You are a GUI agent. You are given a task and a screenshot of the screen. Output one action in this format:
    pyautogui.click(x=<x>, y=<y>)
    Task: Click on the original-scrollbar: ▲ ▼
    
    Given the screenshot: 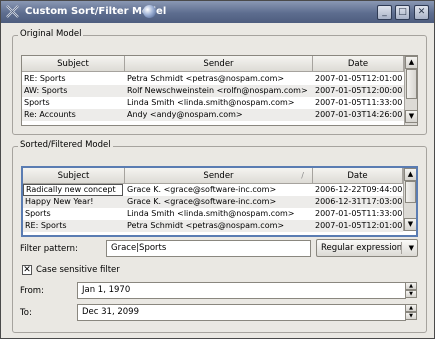 What is the action you would take?
    pyautogui.click(x=410, y=90)
    